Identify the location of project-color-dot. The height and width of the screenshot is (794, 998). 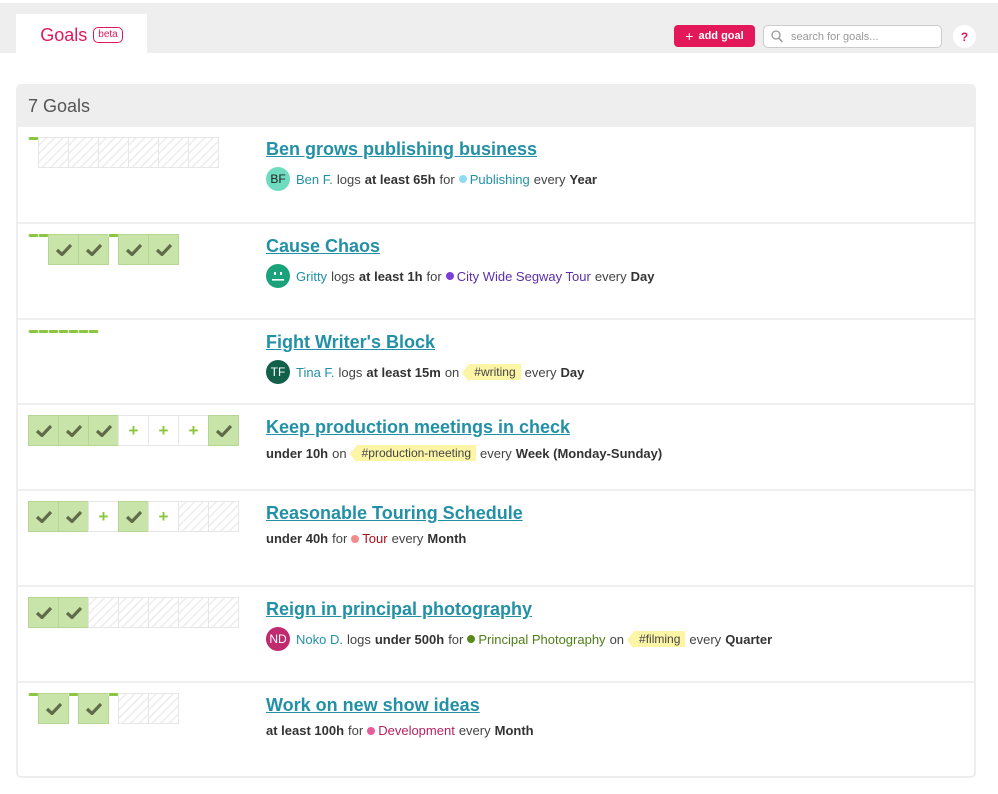
(355, 538).